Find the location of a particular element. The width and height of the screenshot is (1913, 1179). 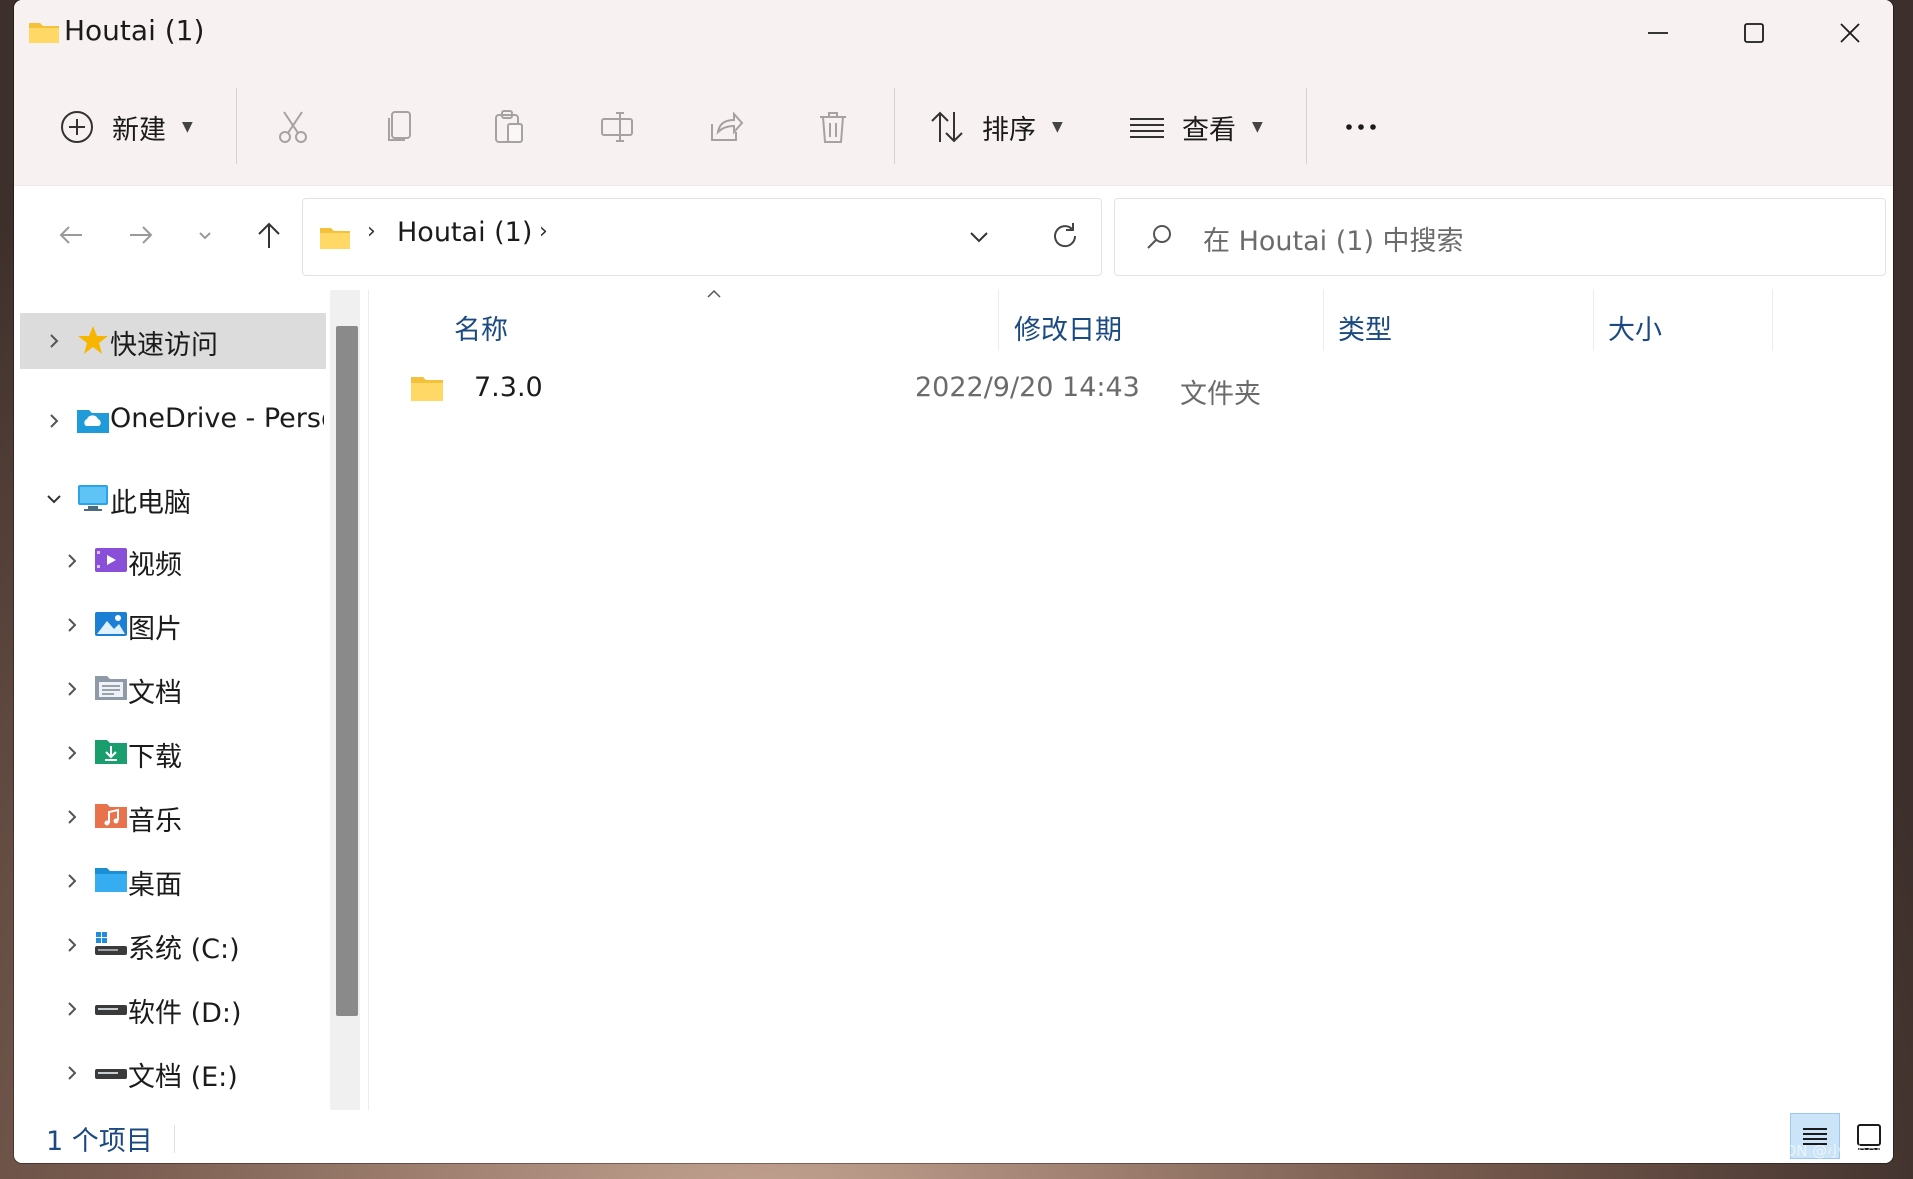

sort-button: 排序 ▼ is located at coordinates (995, 127).